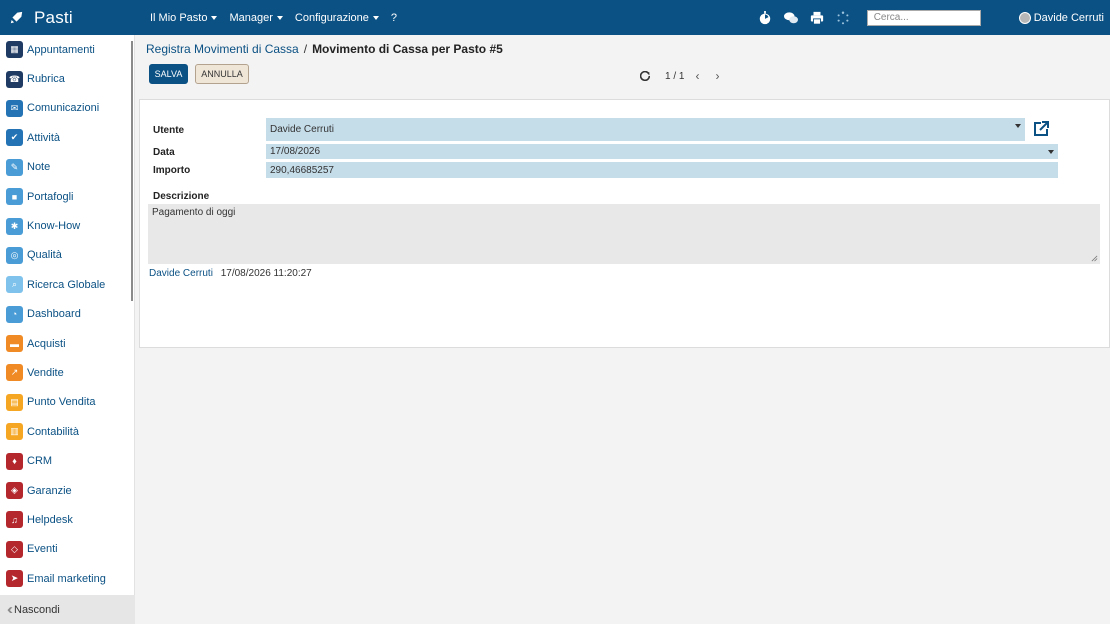 The image size is (1110, 624). Describe the element at coordinates (181, 273) in the screenshot. I see `record-author-link: Davide Cerruti` at that location.